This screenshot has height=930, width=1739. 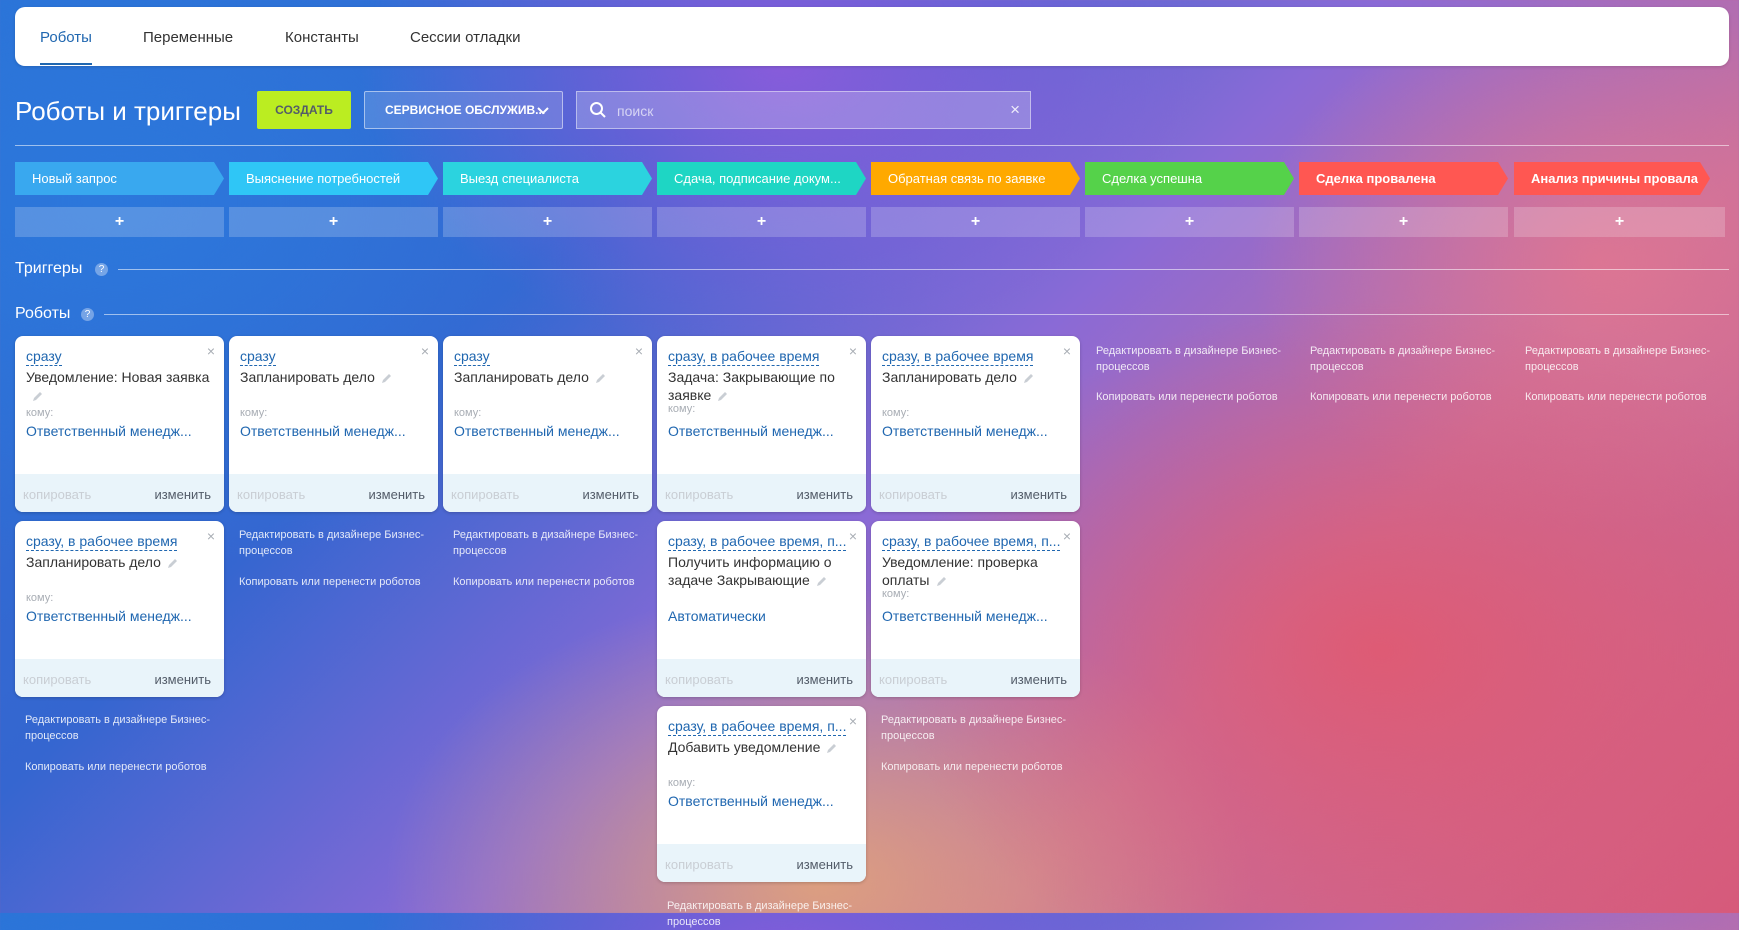 I want to click on stage-loss-analysis: Анализ причины провала, so click(x=1612, y=178).